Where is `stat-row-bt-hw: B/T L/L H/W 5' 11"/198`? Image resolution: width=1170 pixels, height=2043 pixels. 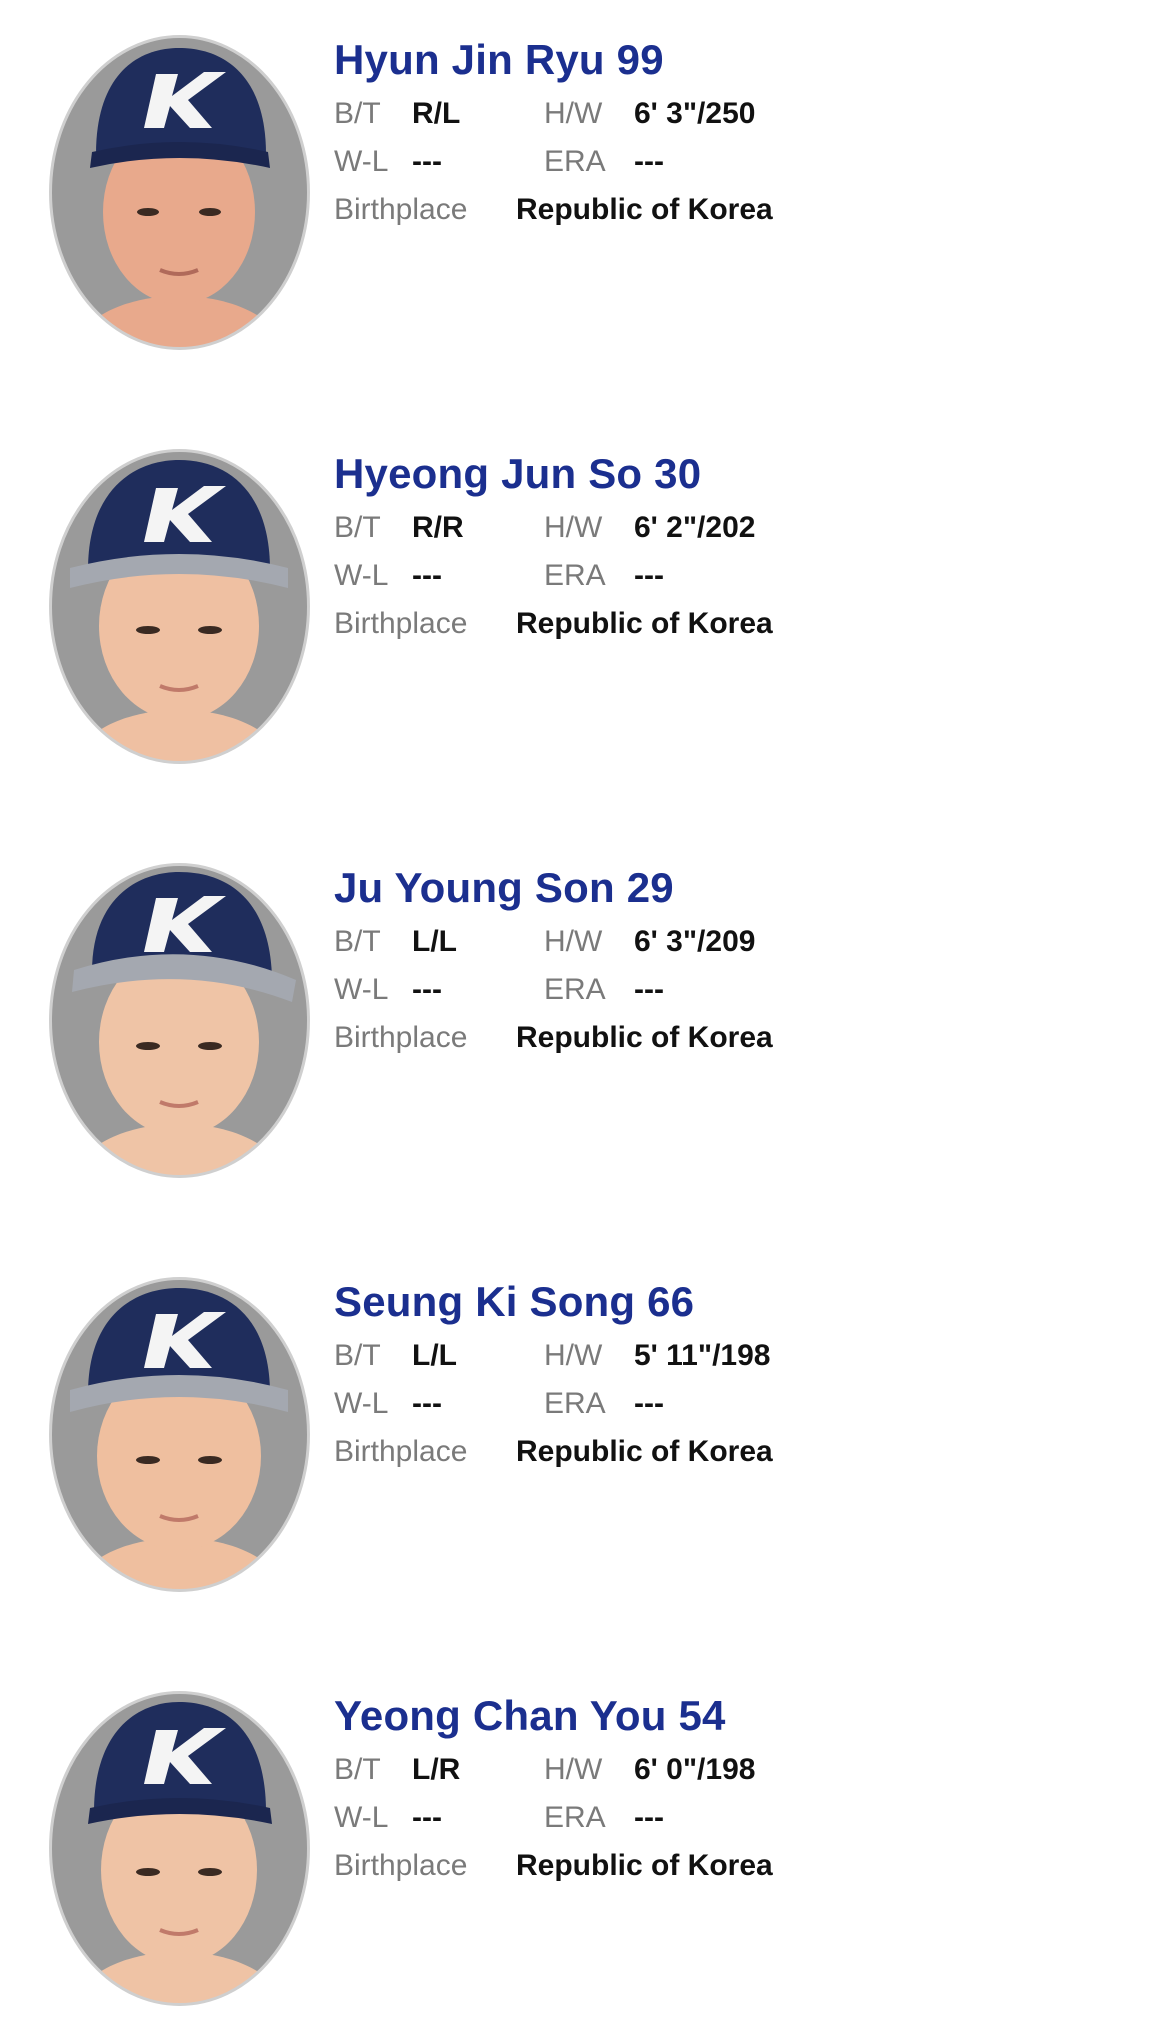
stat-row-bt-hw: B/T L/L H/W 5' 11"/198 is located at coordinates (734, 1356).